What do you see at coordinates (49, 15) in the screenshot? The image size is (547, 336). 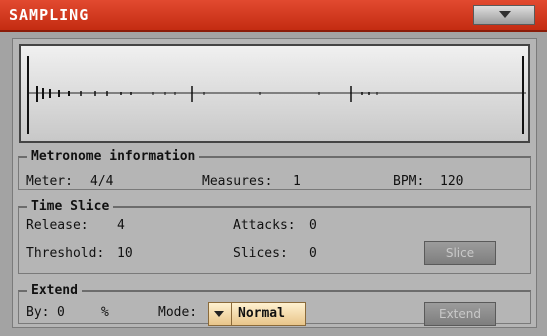 I see `page-title: SAMPLING` at bounding box center [49, 15].